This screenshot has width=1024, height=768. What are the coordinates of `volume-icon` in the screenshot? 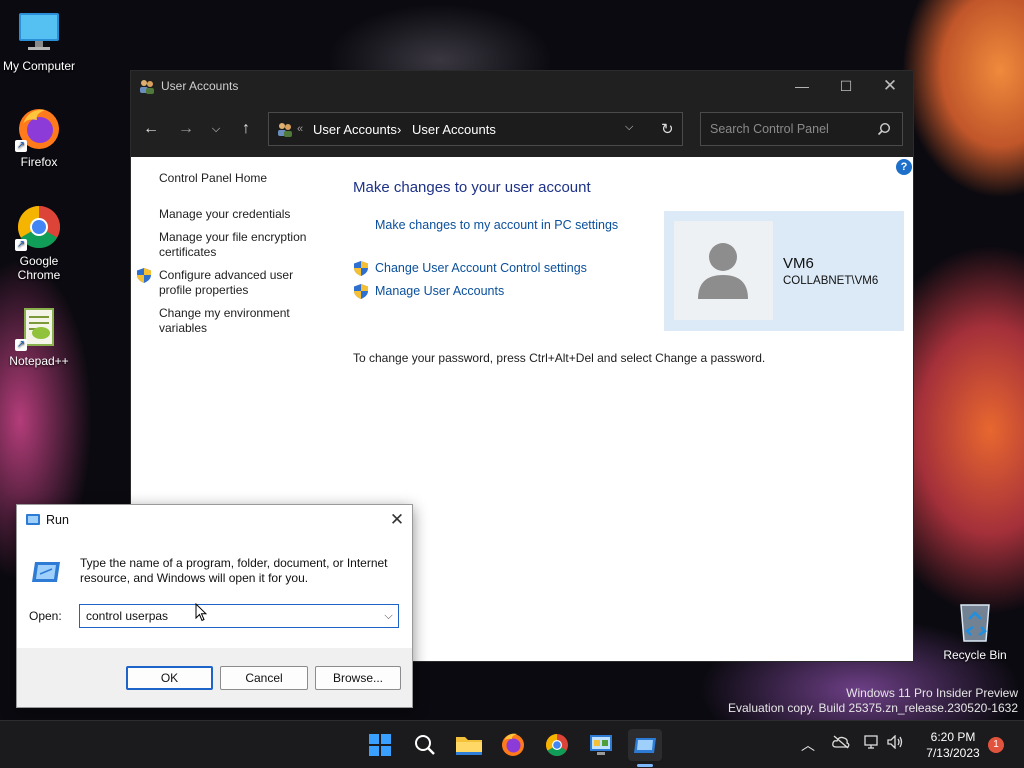 It's located at (896, 743).